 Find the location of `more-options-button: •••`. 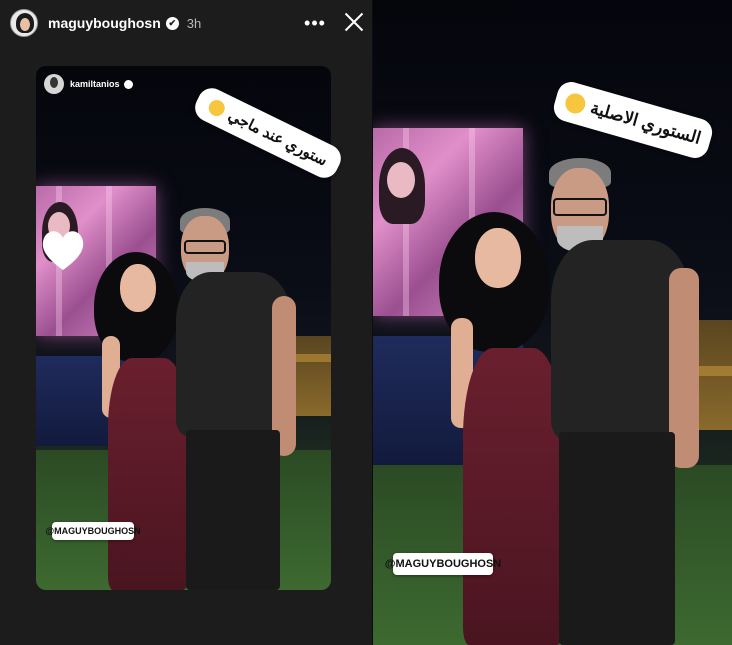

more-options-button: ••• is located at coordinates (315, 23).